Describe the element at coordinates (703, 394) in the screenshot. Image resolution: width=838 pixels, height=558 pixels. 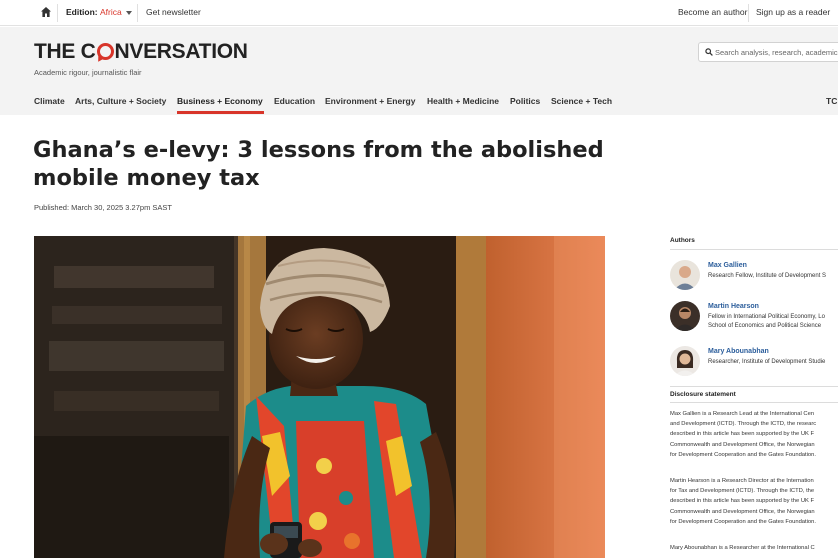
I see `disclosure-heading: Disclosure statement` at that location.